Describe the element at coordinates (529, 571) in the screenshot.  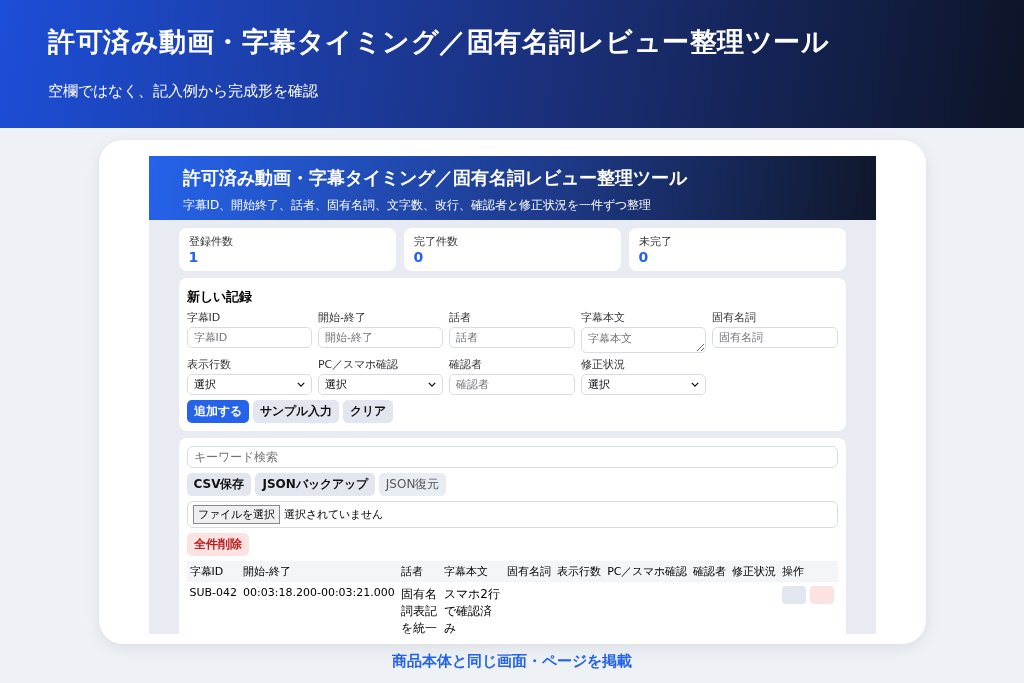
I see `column-header: 固有名詞` at that location.